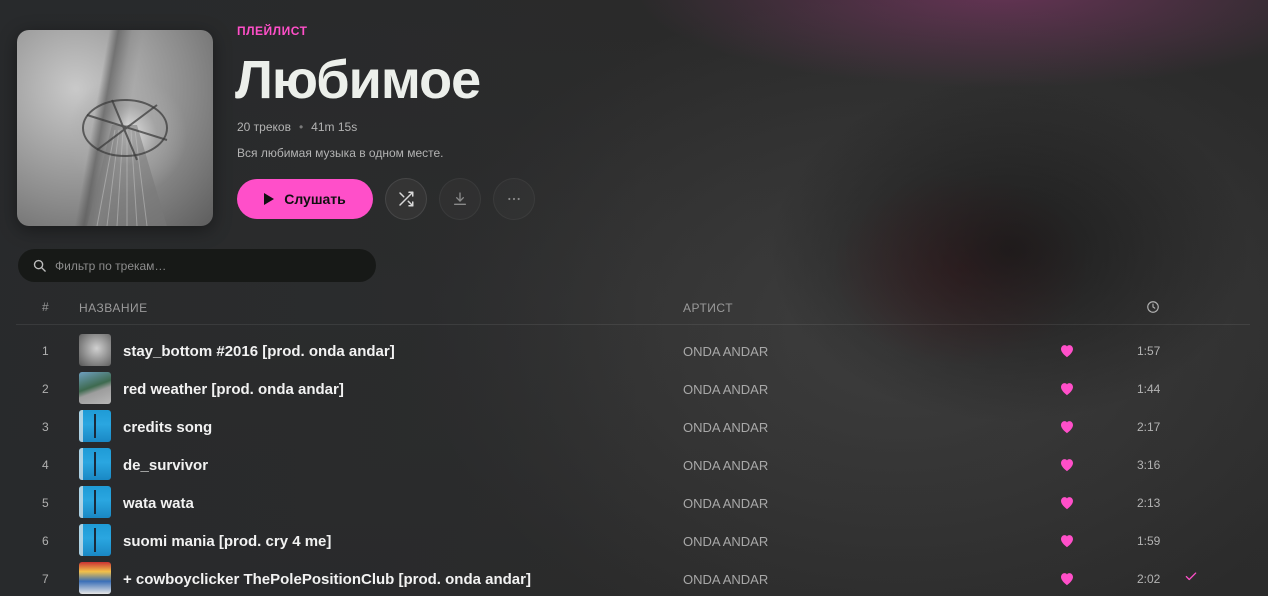  I want to click on search-icon, so click(39, 265).